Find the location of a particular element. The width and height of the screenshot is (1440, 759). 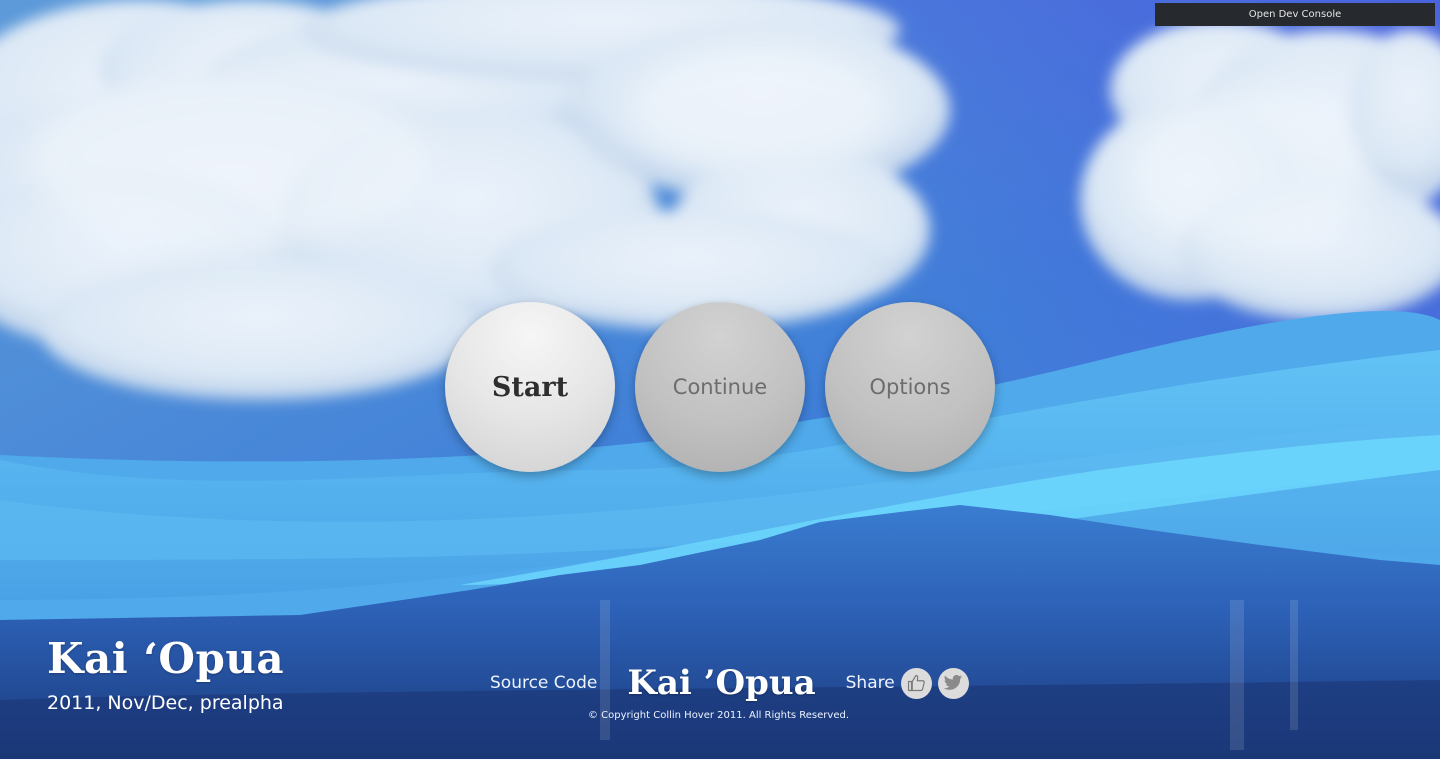

footer-bar: Source Code Kai ’Opua Share is located at coordinates (729, 683).